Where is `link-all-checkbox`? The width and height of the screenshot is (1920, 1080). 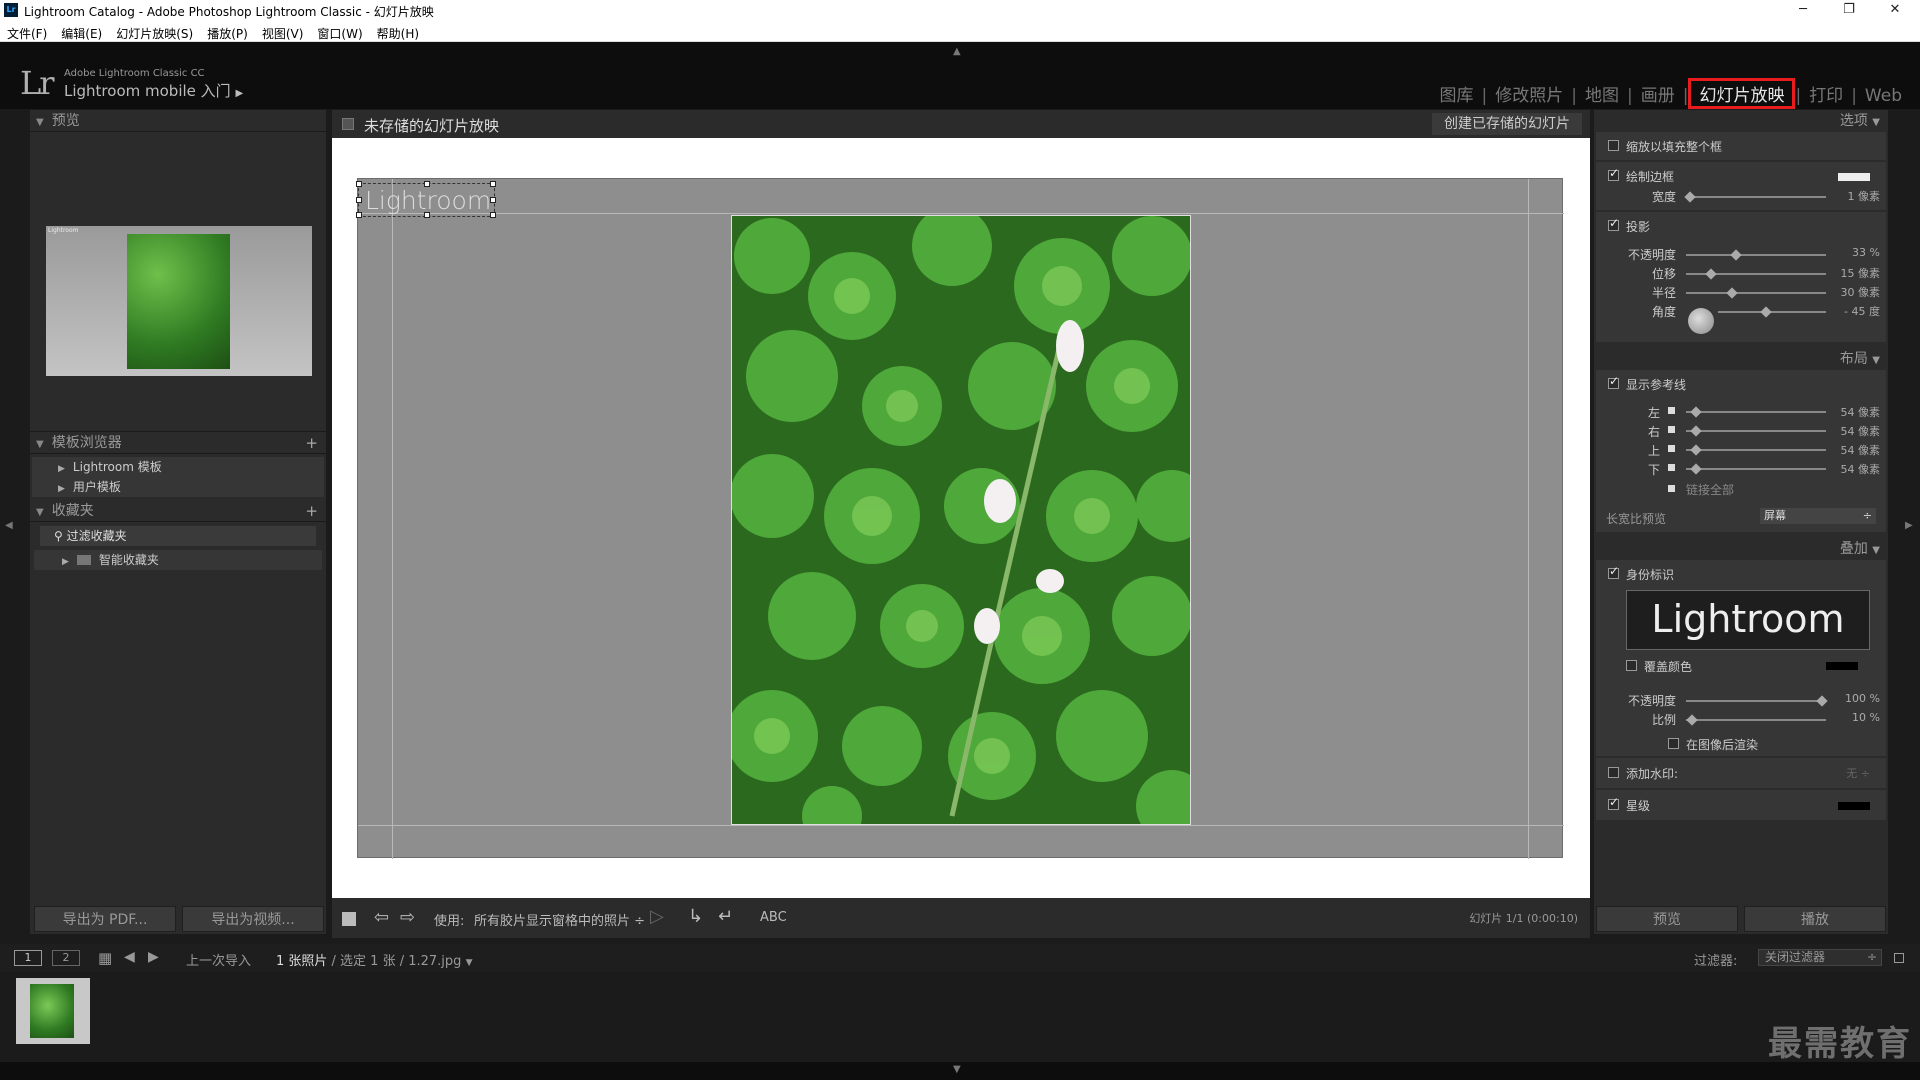
link-all-checkbox is located at coordinates (1671, 488).